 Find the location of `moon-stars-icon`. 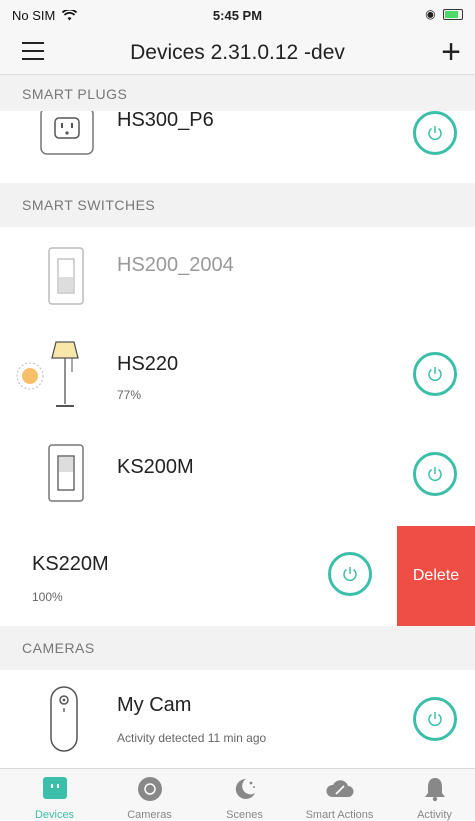

moon-stars-icon is located at coordinates (245, 788).